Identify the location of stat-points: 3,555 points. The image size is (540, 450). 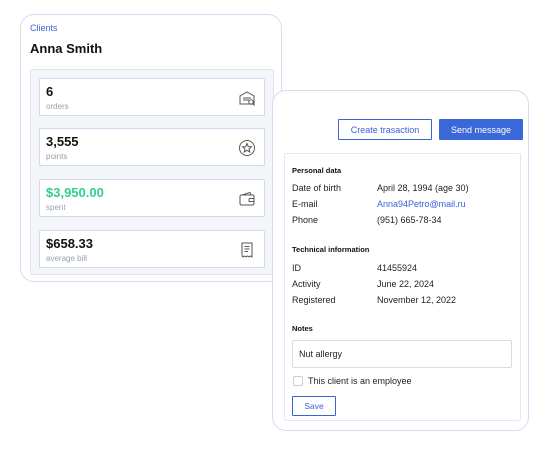
(152, 147).